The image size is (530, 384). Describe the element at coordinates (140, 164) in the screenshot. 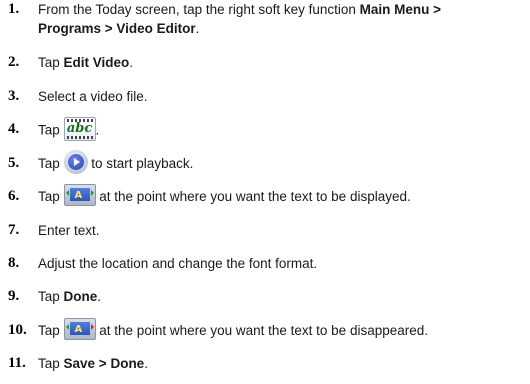

I see `step-text-end: to start playback.` at that location.